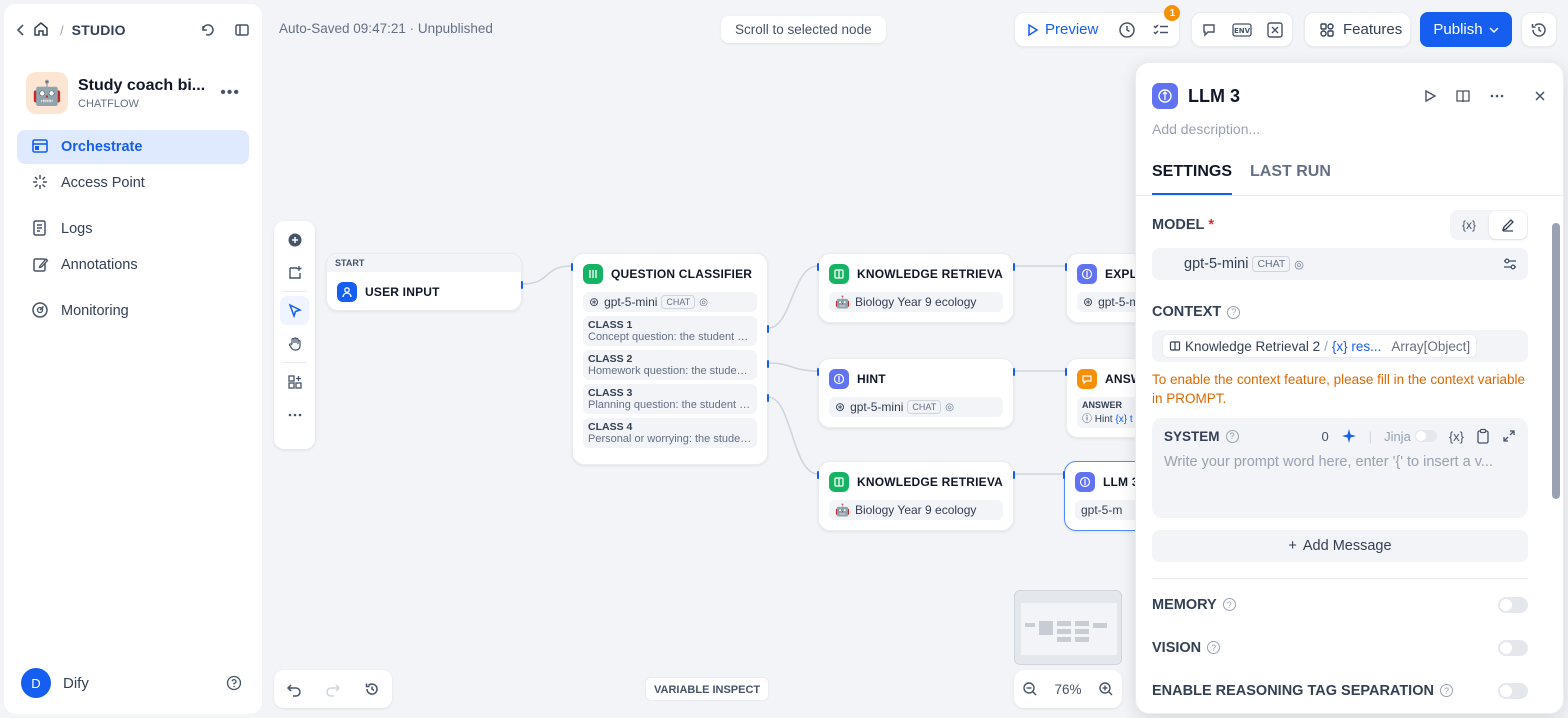 Image resolution: width=1568 pixels, height=718 pixels. What do you see at coordinates (133, 265) in the screenshot?
I see `nav-item-annotations: Annotations` at bounding box center [133, 265].